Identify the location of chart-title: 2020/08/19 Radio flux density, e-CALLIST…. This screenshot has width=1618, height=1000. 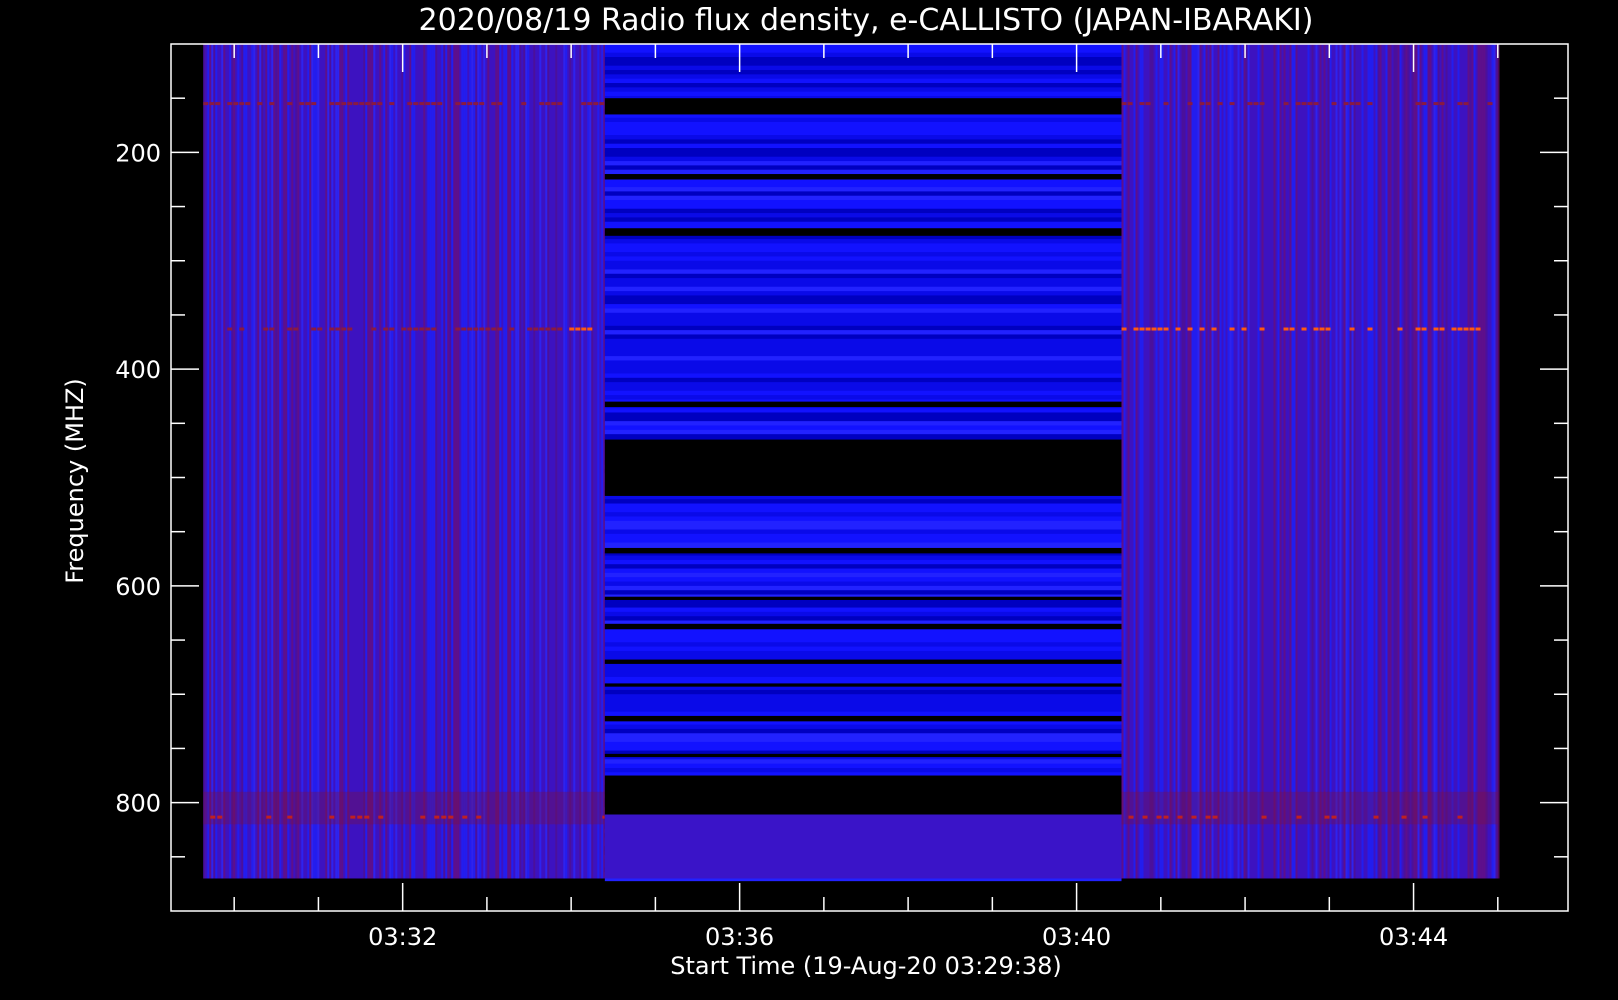
(866, 20).